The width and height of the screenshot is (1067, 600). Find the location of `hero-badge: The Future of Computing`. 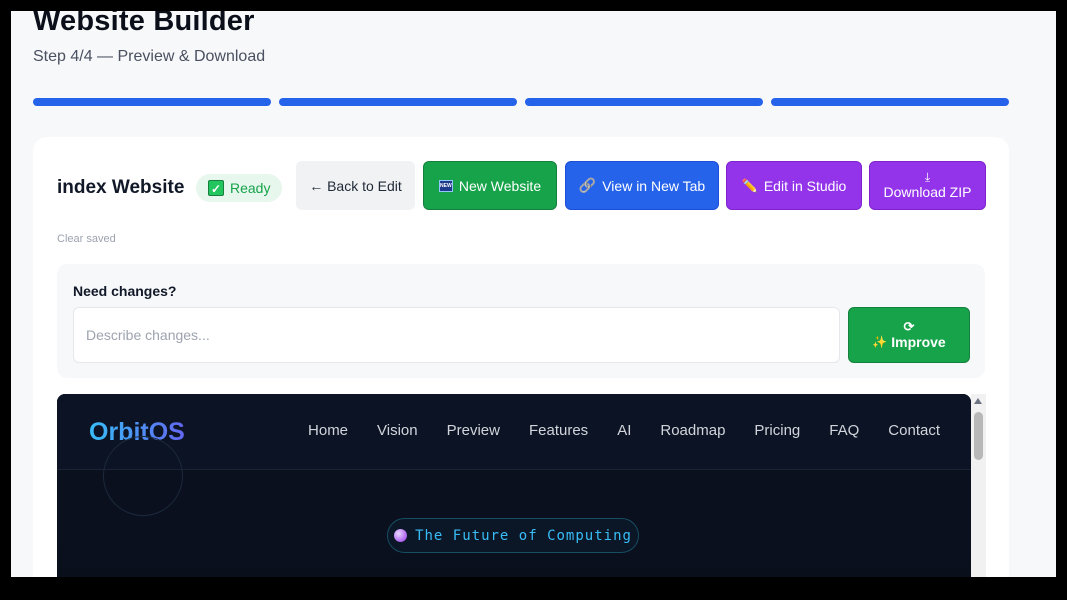

hero-badge: The Future of Computing is located at coordinates (513, 535).